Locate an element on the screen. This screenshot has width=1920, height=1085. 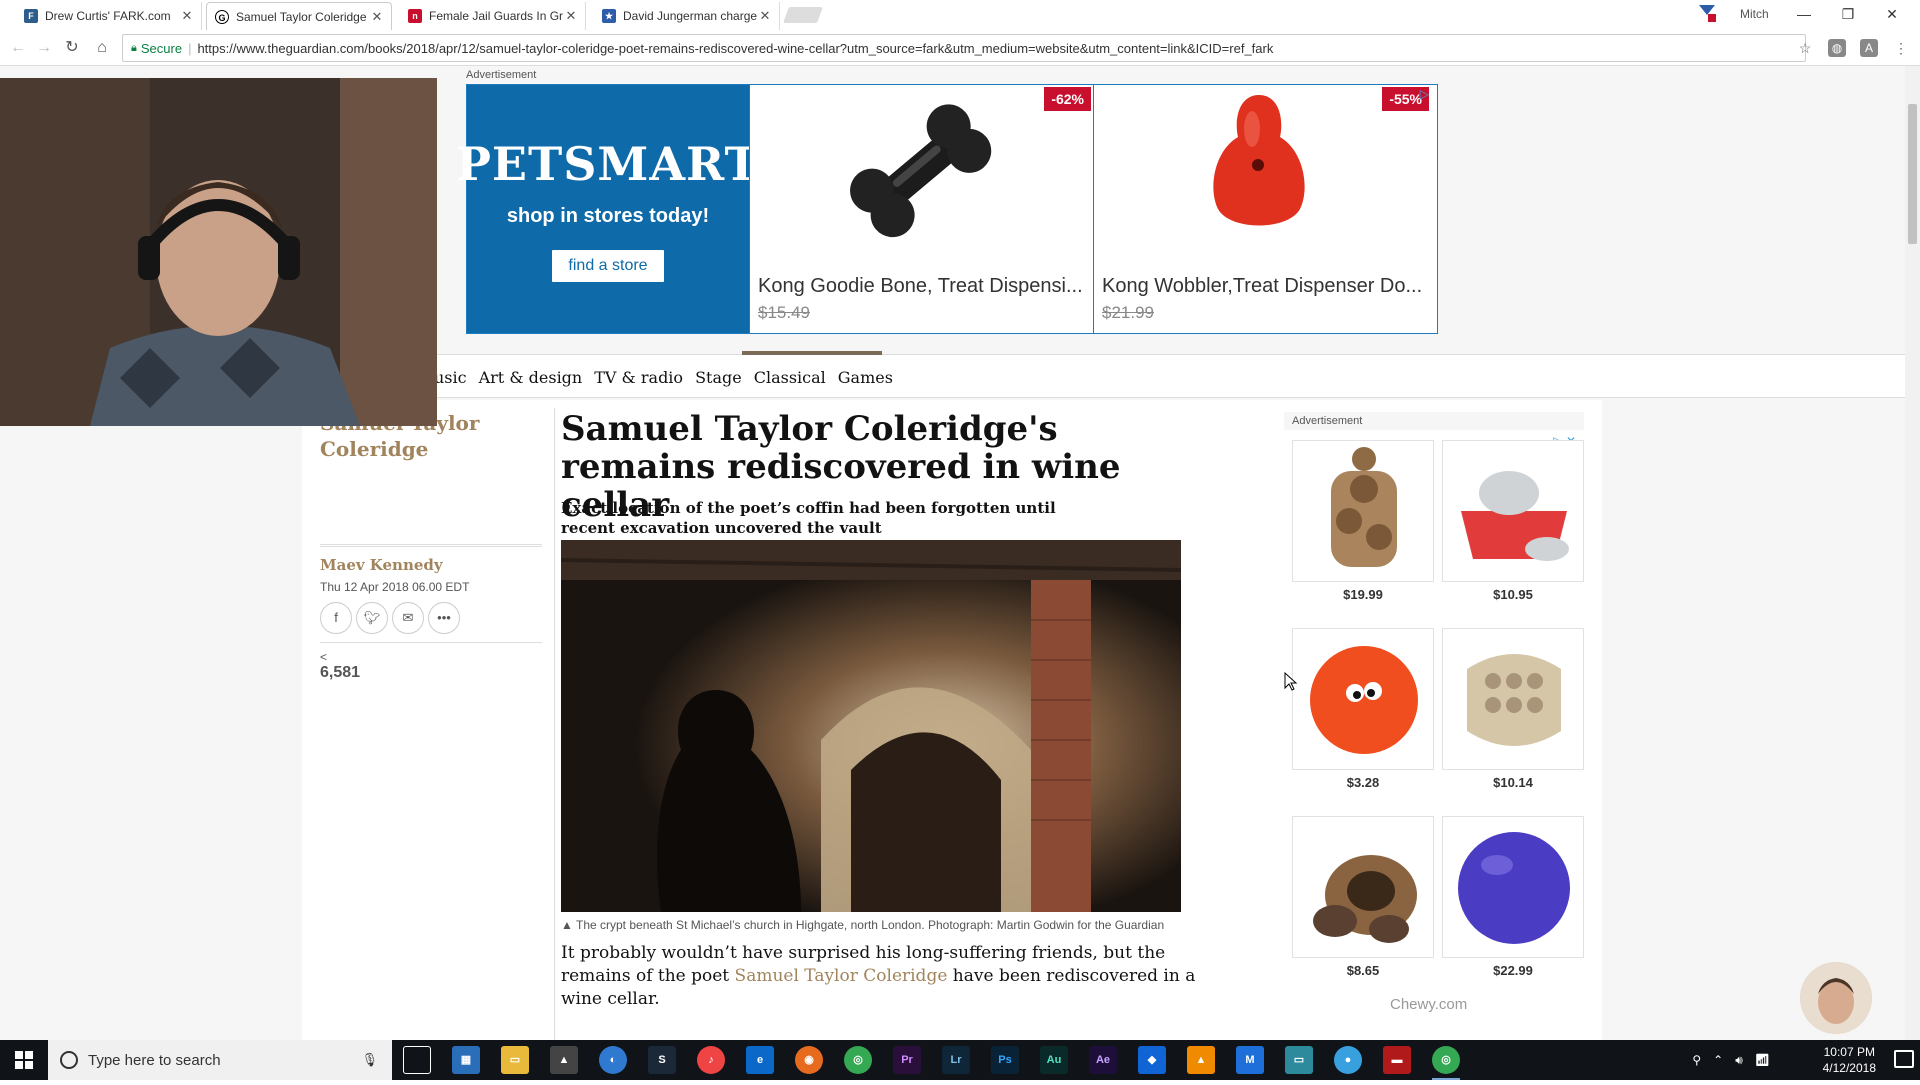
find-store-button: find a store is located at coordinates (608, 265).